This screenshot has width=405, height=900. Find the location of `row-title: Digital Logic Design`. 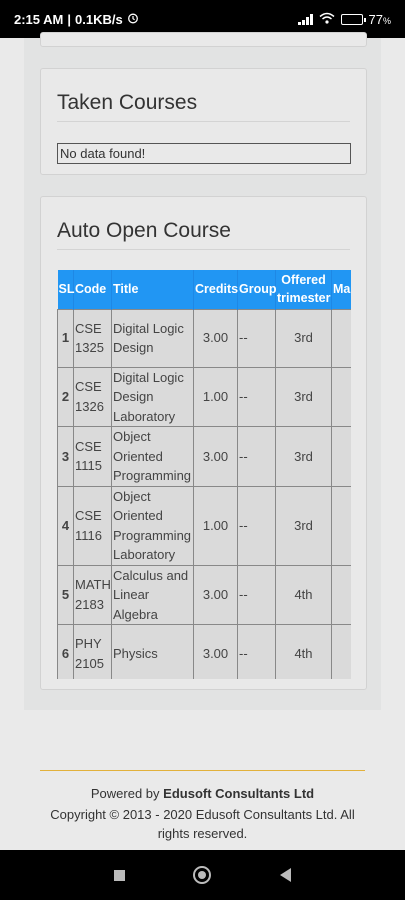

row-title: Digital Logic Design is located at coordinates (152, 338).